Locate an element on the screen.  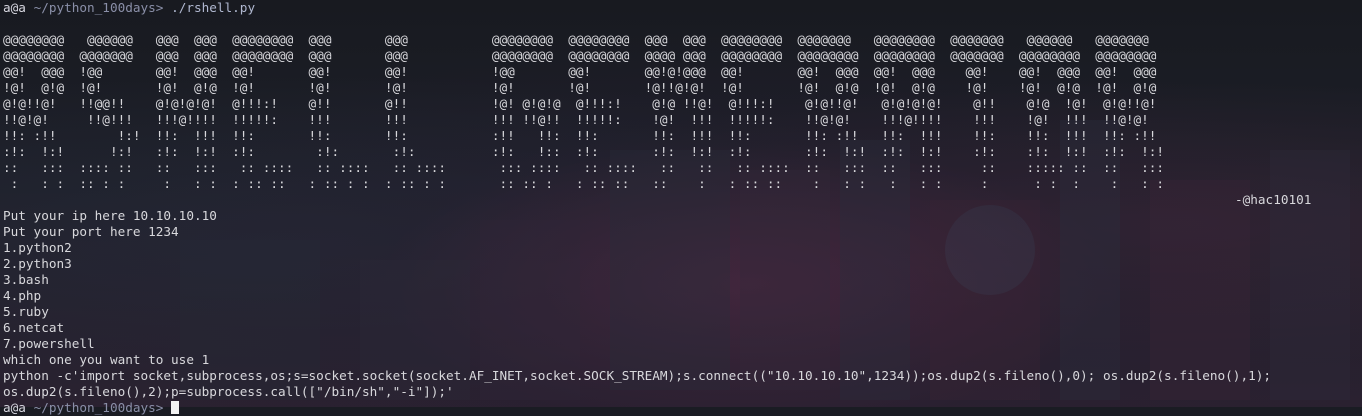
port-prompt-line: Put your port here 1234 is located at coordinates (91, 231).